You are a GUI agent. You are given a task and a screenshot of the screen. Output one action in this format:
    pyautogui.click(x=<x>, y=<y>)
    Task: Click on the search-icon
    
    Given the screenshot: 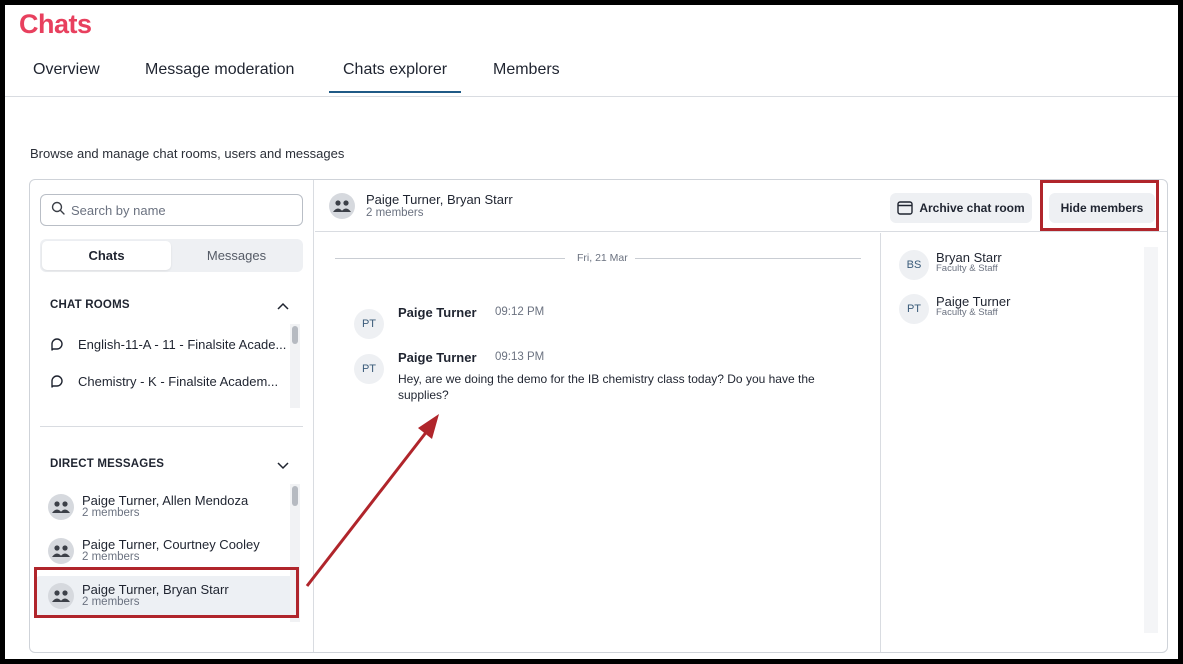 What is the action you would take?
    pyautogui.click(x=58, y=210)
    